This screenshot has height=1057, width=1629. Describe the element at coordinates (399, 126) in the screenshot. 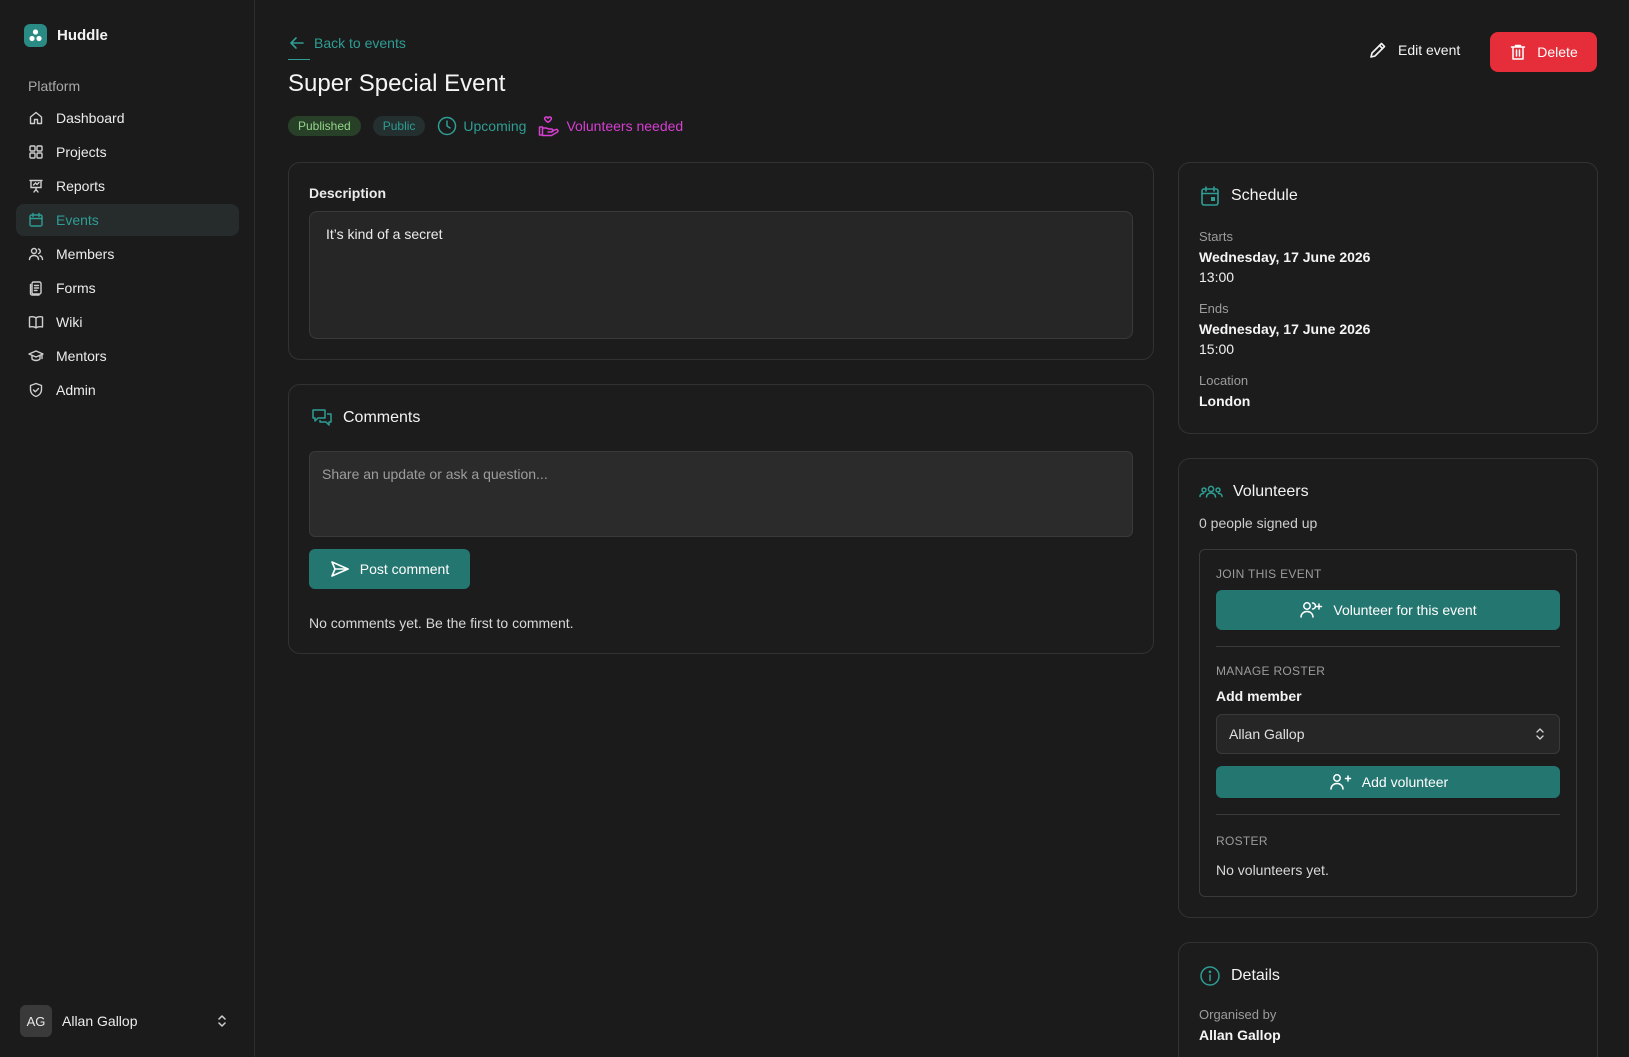

I see `visibility-badge-public: Public` at that location.